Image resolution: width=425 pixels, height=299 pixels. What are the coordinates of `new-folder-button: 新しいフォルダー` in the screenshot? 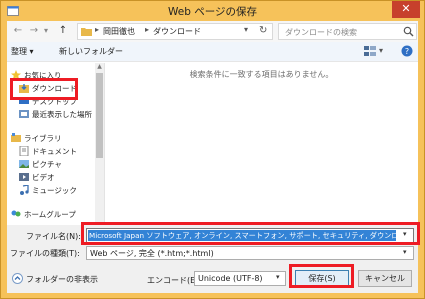 It's located at (91, 51).